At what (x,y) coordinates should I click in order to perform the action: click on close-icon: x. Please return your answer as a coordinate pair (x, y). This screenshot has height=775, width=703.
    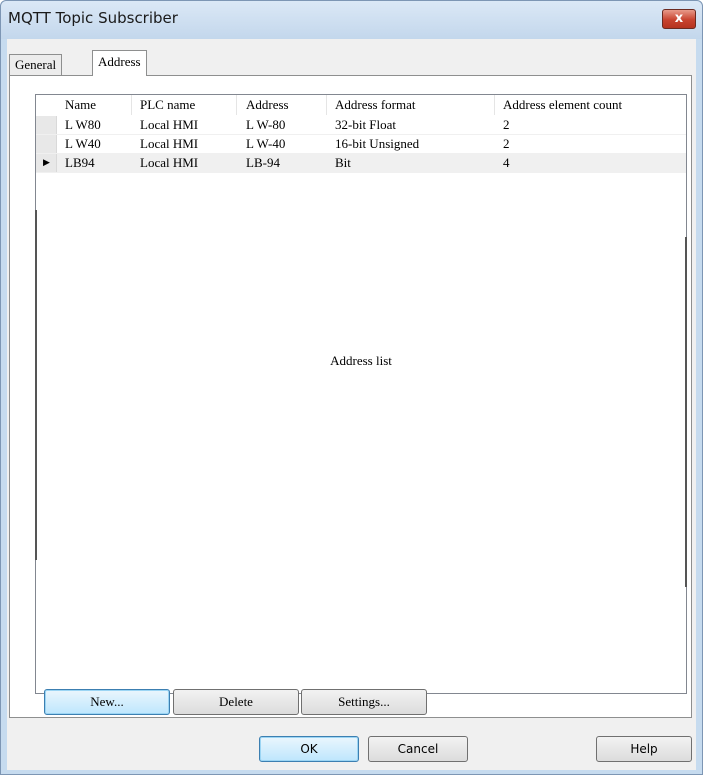
    Looking at the image, I should click on (679, 18).